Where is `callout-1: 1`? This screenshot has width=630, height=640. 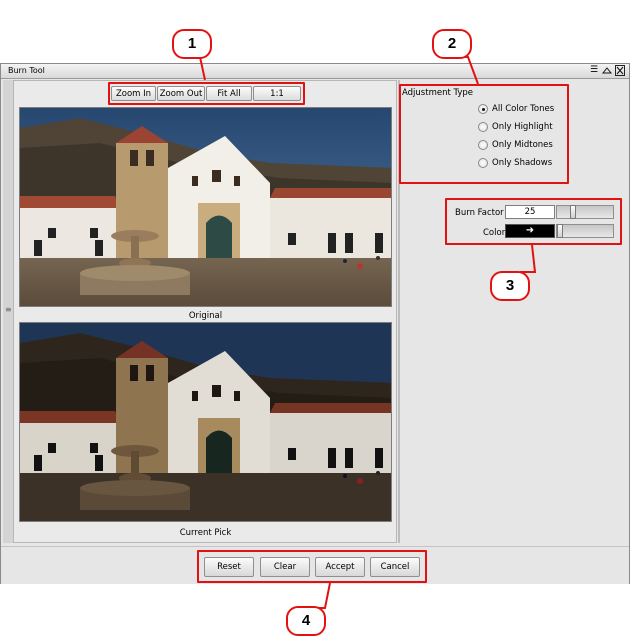 callout-1: 1 is located at coordinates (192, 44).